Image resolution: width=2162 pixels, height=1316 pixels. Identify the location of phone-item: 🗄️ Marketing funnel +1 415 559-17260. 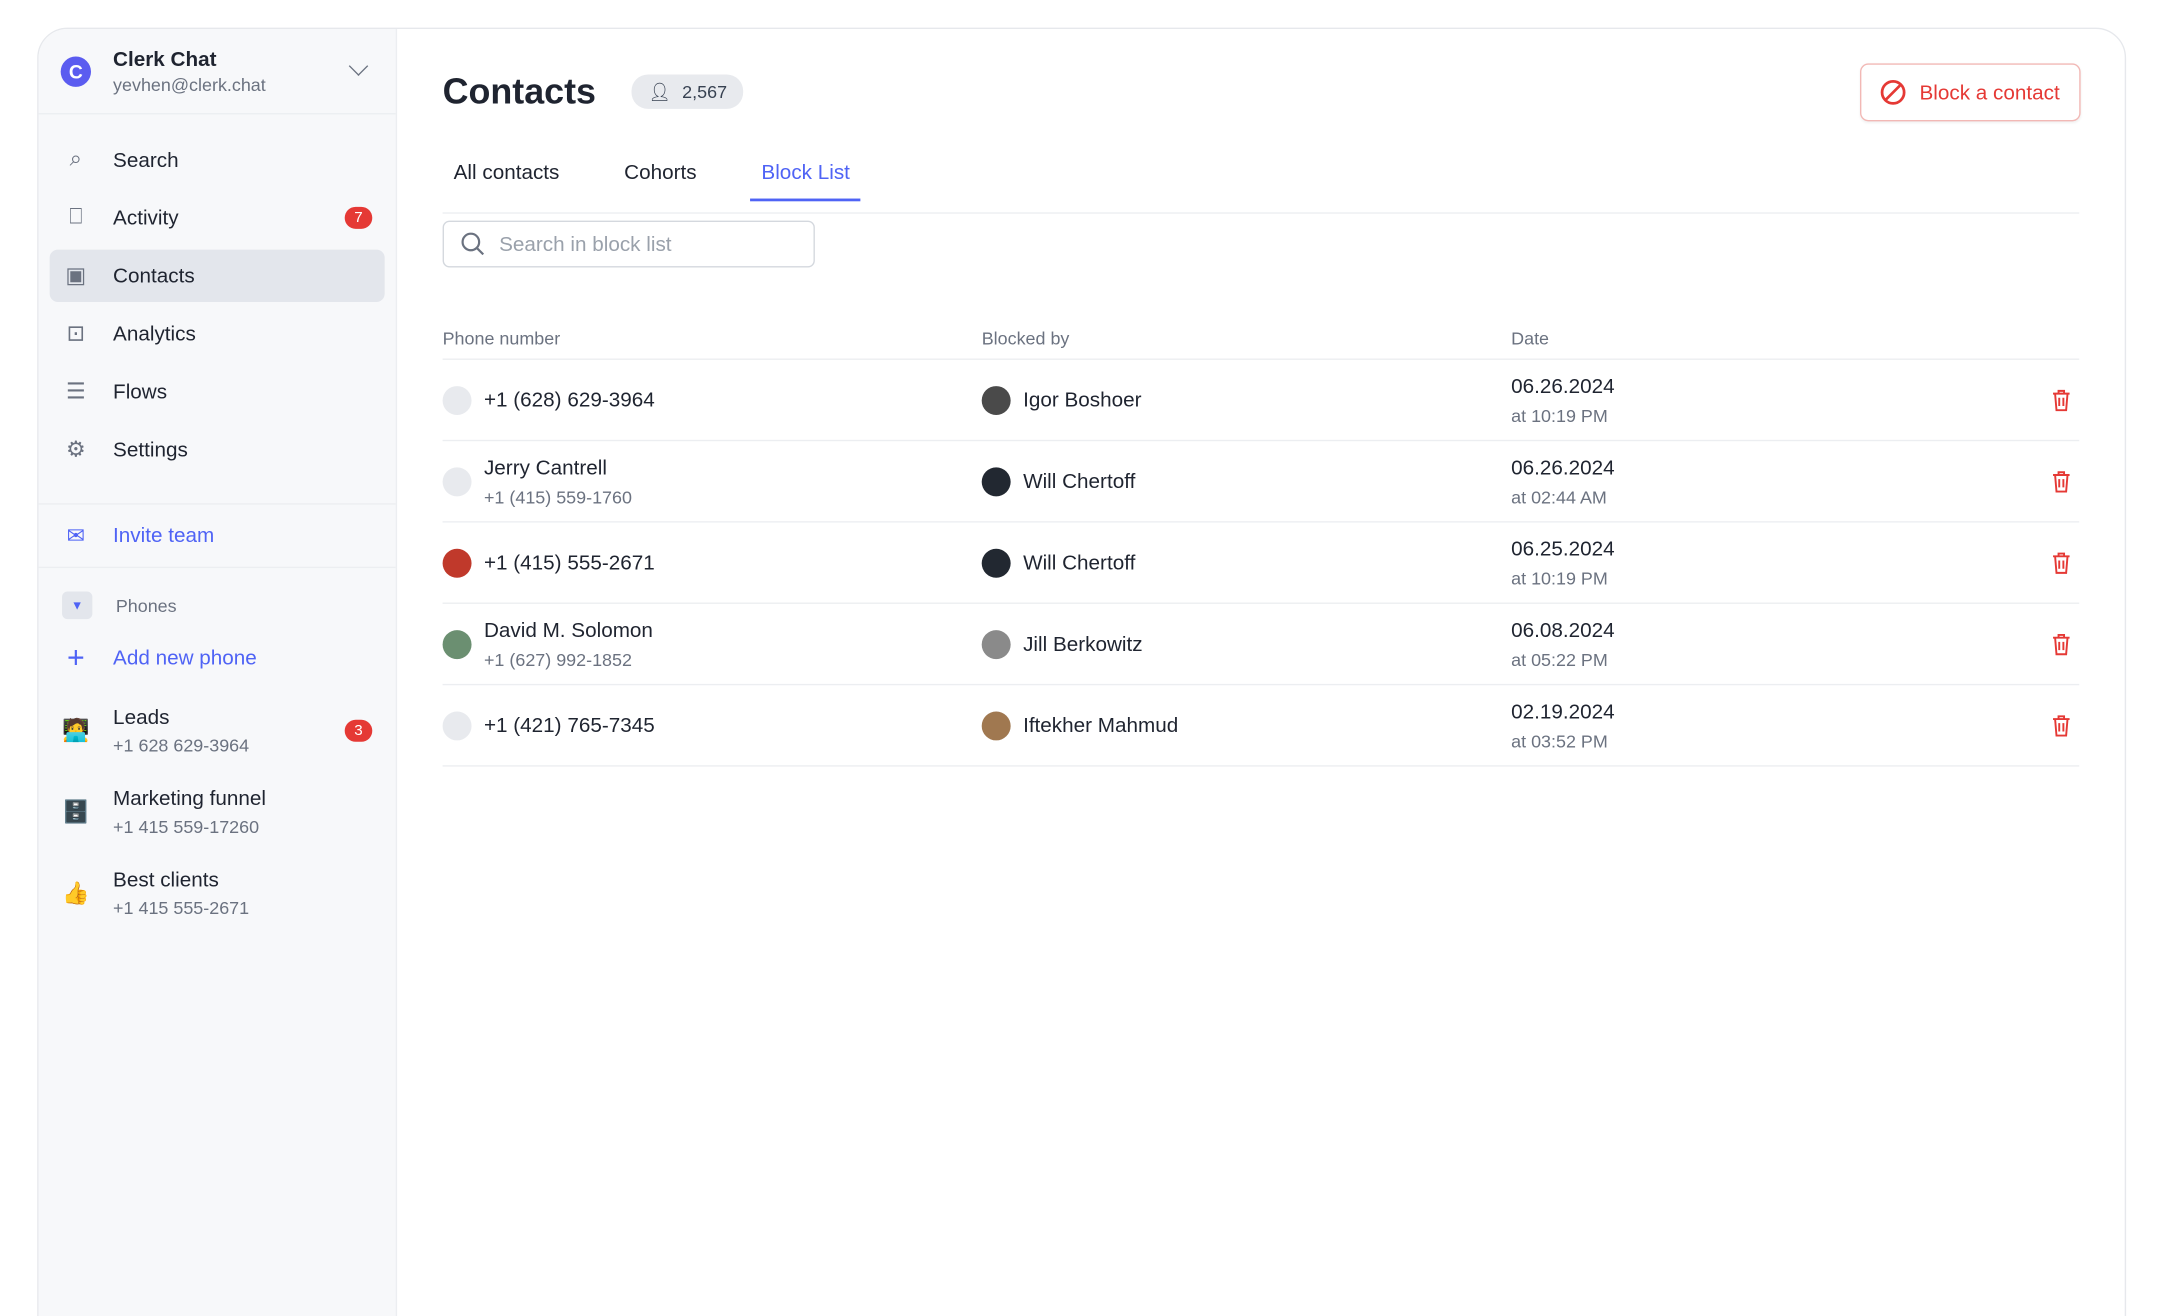
(217, 811).